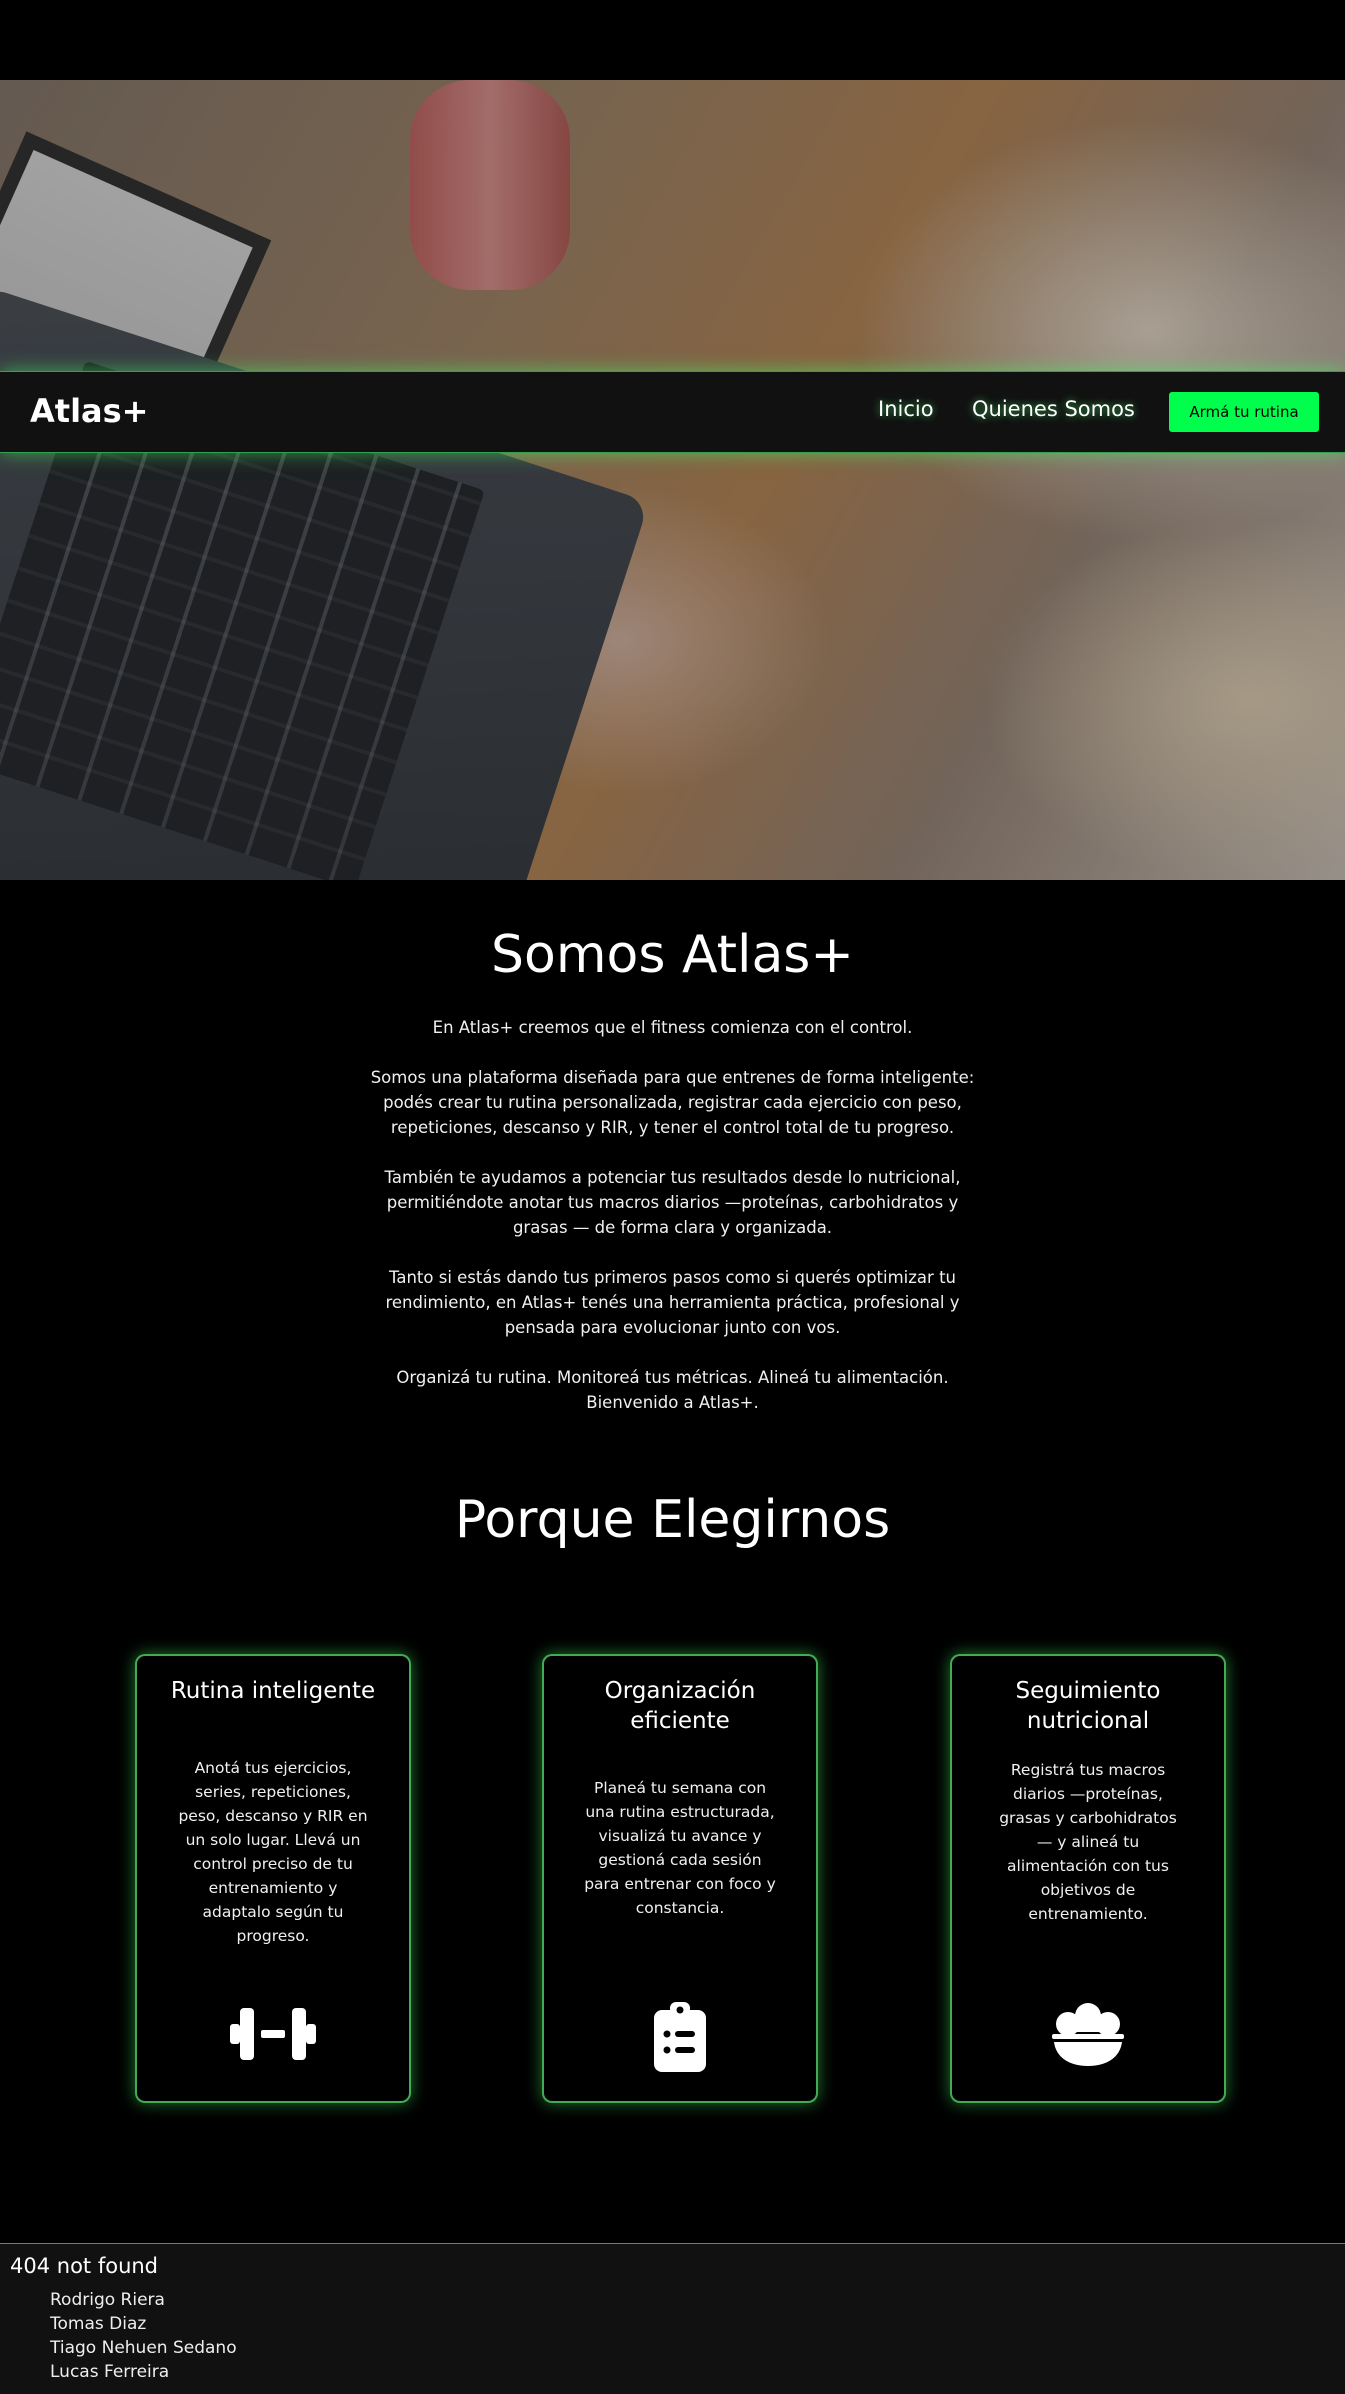  Describe the element at coordinates (143, 2348) in the screenshot. I see `team-member: Tiago Nehuen Sedano` at that location.